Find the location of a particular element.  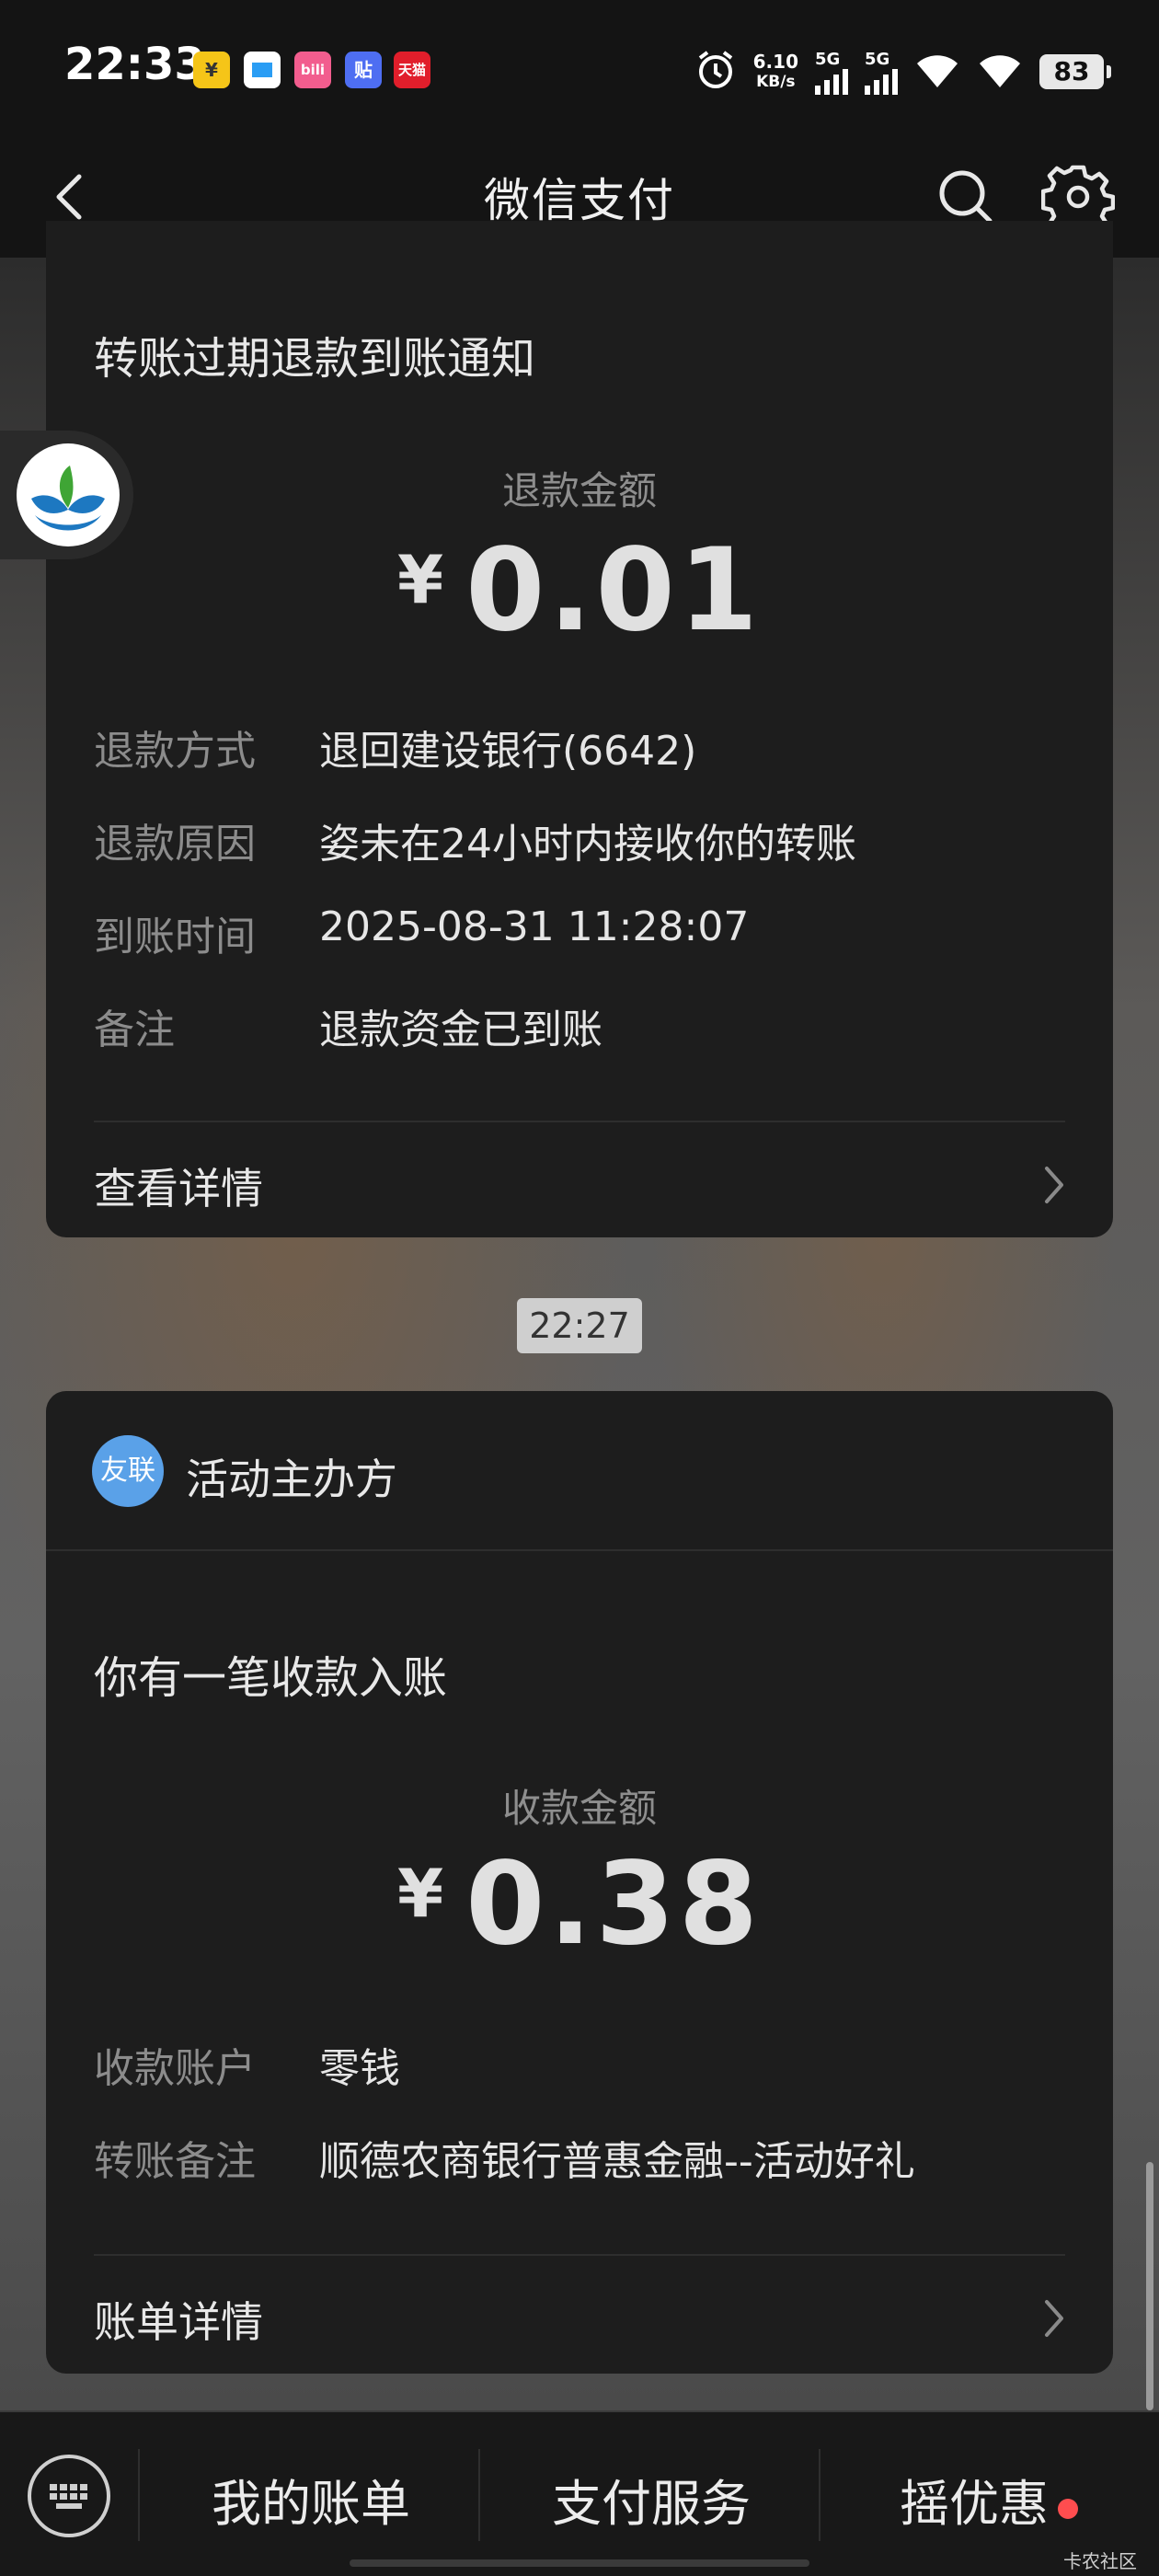

amount-label: 收款金额 is located at coordinates (579, 1808).